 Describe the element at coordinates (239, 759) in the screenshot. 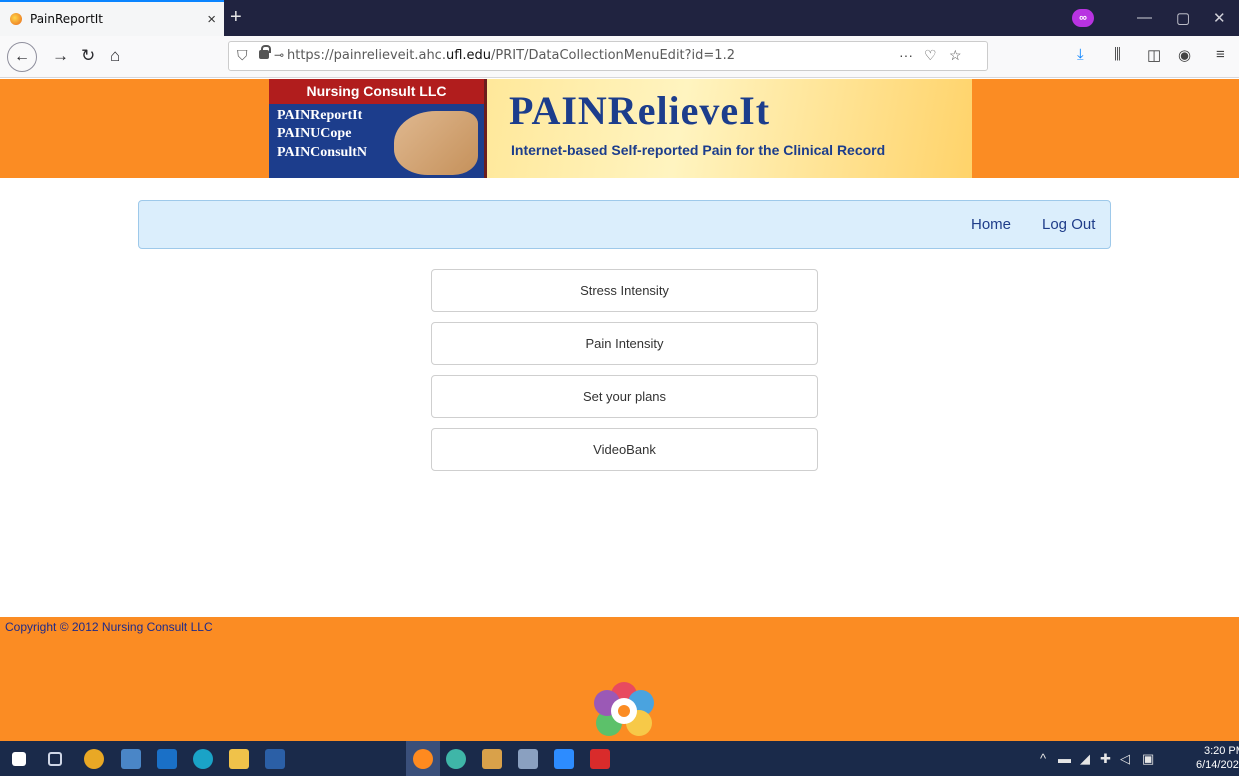

I see `file-explorer-icon` at that location.